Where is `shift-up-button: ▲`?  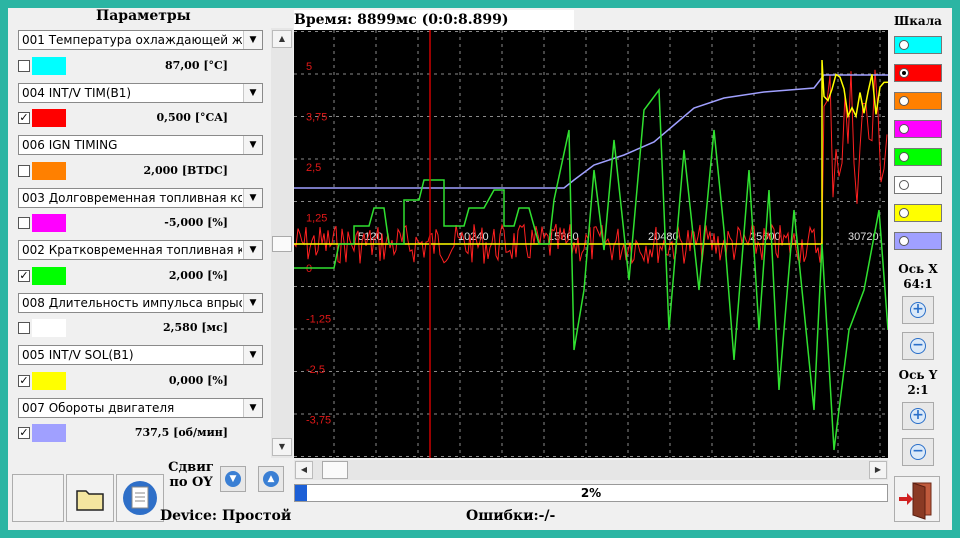 shift-up-button: ▲ is located at coordinates (271, 479).